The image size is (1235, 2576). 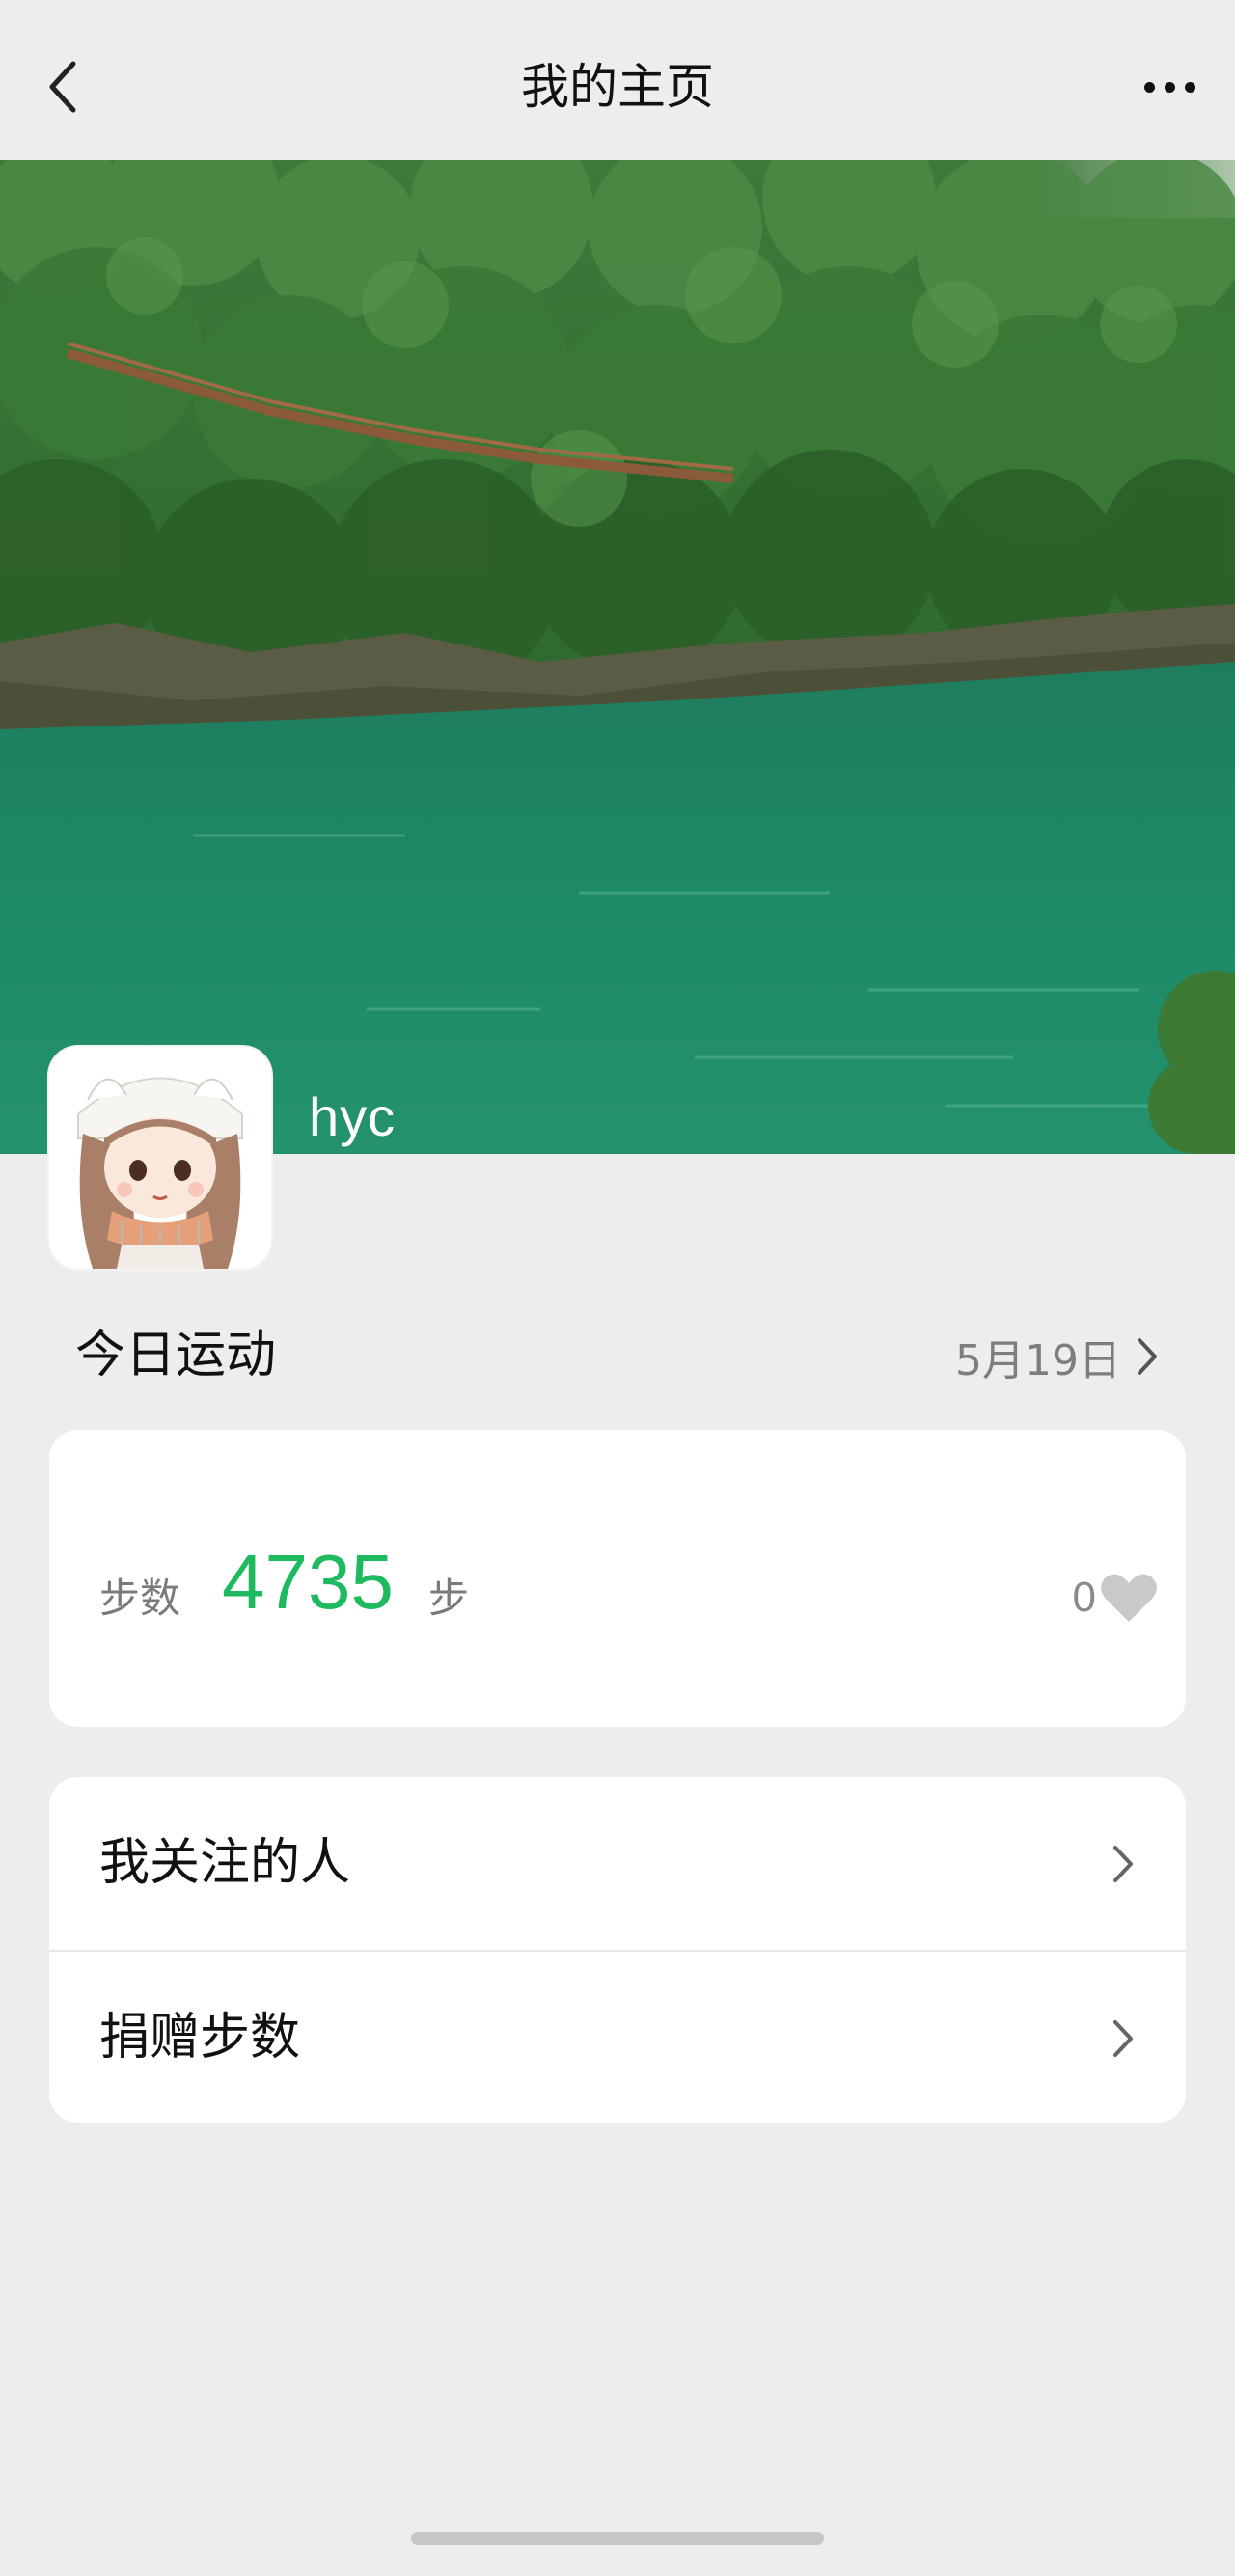 What do you see at coordinates (1038, 1360) in the screenshot?
I see `date-label: 5月19日` at bounding box center [1038, 1360].